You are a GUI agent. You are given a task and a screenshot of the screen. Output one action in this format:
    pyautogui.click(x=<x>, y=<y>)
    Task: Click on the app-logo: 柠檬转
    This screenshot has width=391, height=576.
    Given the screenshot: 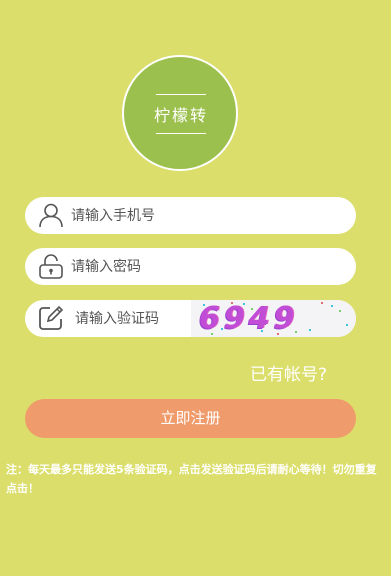 What is the action you would take?
    pyautogui.click(x=180, y=113)
    